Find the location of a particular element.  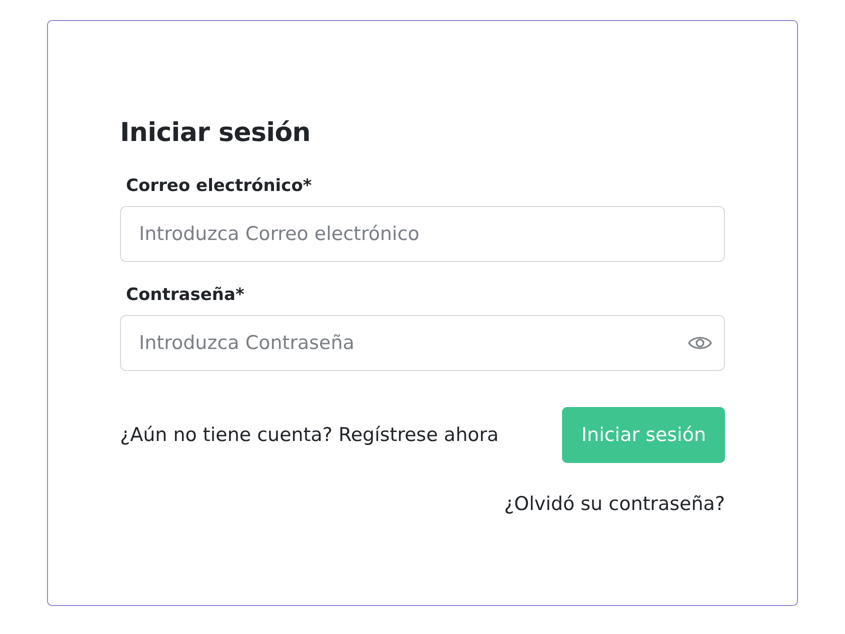

password-field: Introduzca Contraseña is located at coordinates (422, 343).